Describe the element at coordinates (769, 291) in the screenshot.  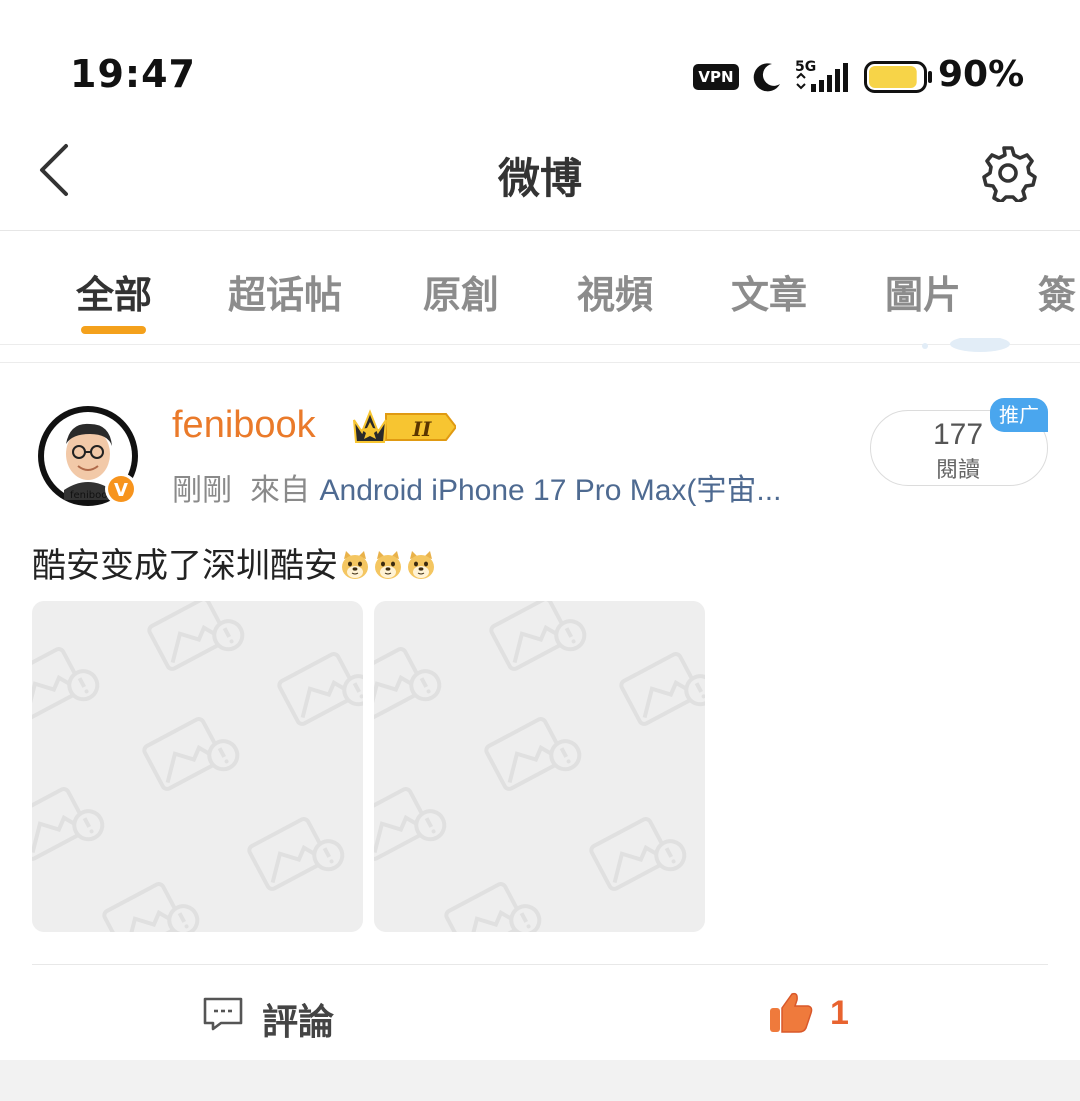
I see `tab-article: 文章` at that location.